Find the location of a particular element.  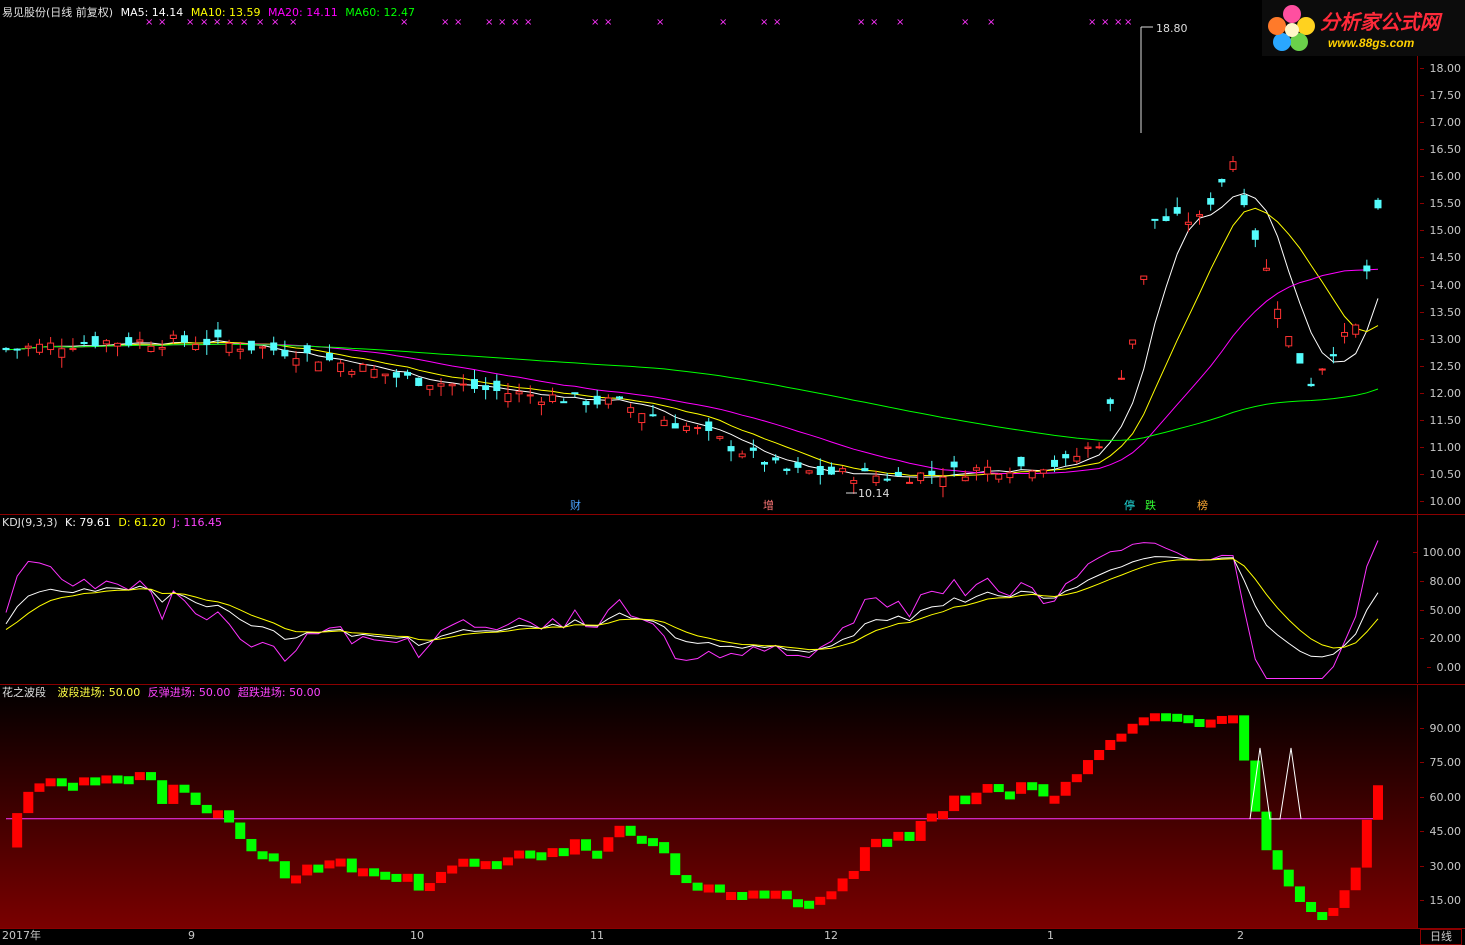

marker-increase-label: 增 is located at coordinates (768, 505).